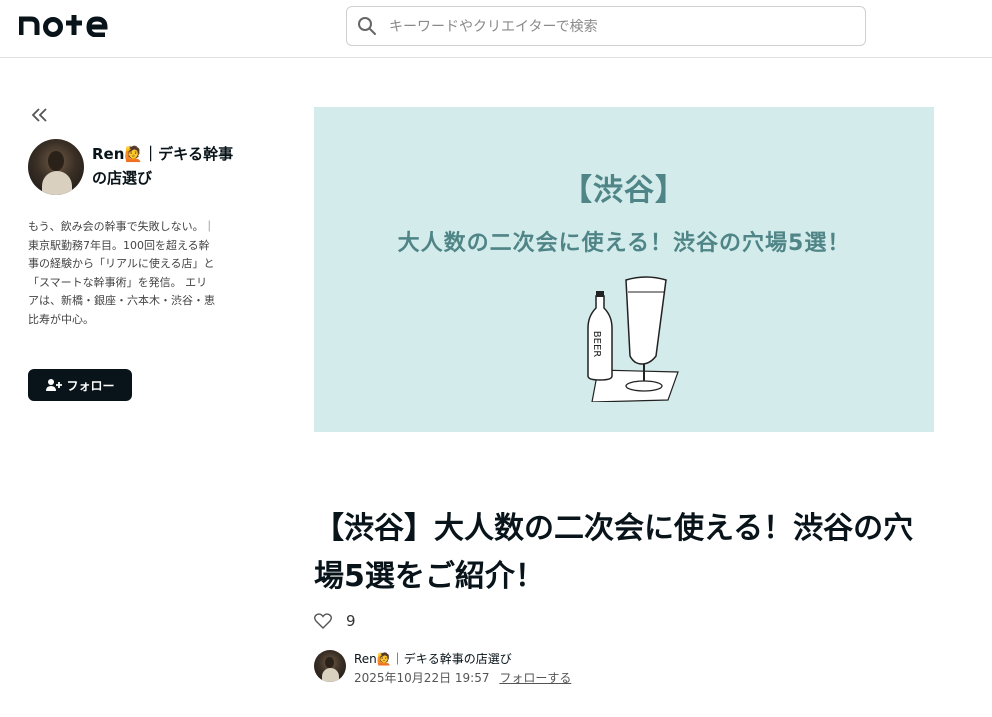  I want to click on top-header: note, so click(496, 29).